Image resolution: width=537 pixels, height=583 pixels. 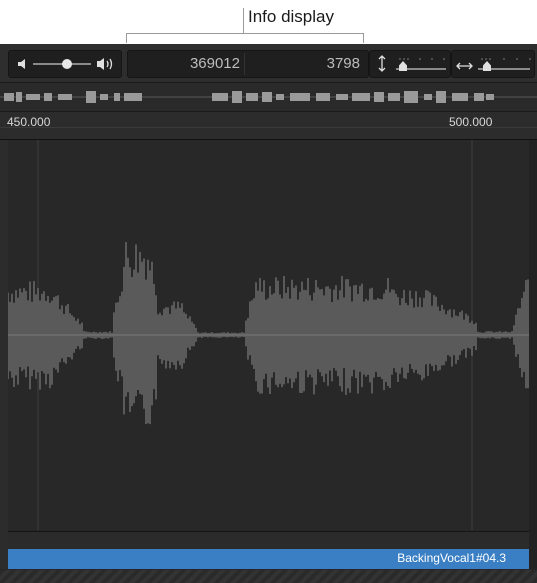 I want to click on waveform-overview, so click(x=268, y=97).